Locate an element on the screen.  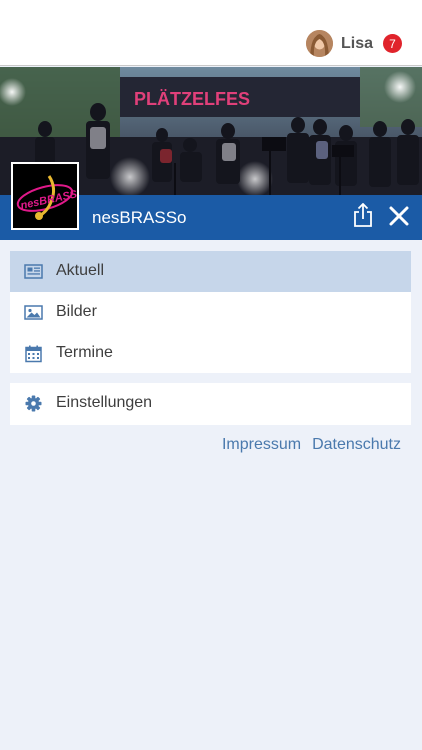
menu-item-label: Aktuell is located at coordinates (80, 270).